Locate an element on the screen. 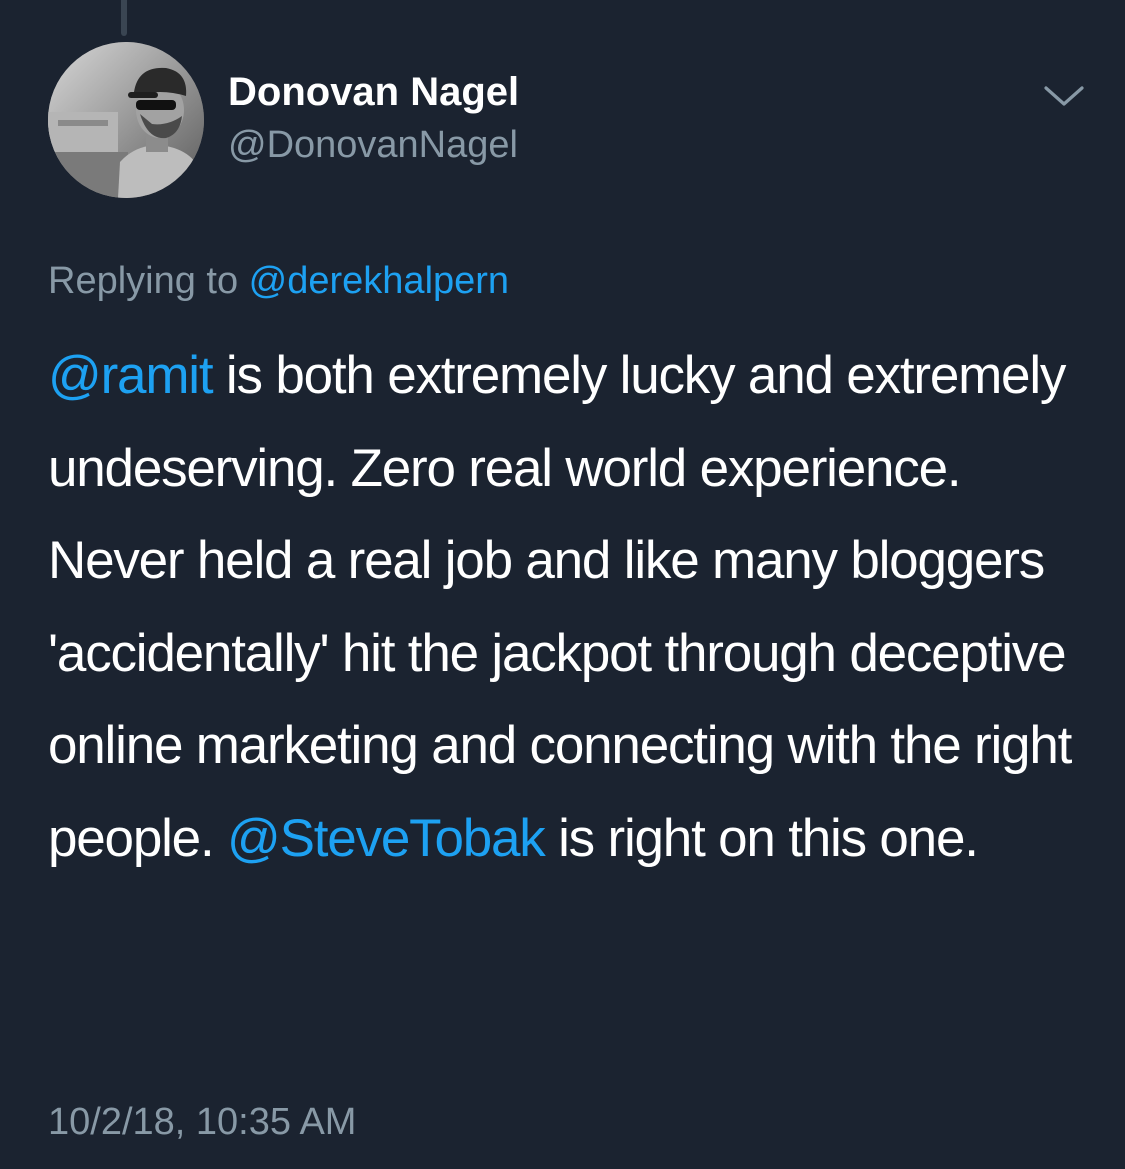 The image size is (1125, 1169). avatar-photo-icon is located at coordinates (126, 120).